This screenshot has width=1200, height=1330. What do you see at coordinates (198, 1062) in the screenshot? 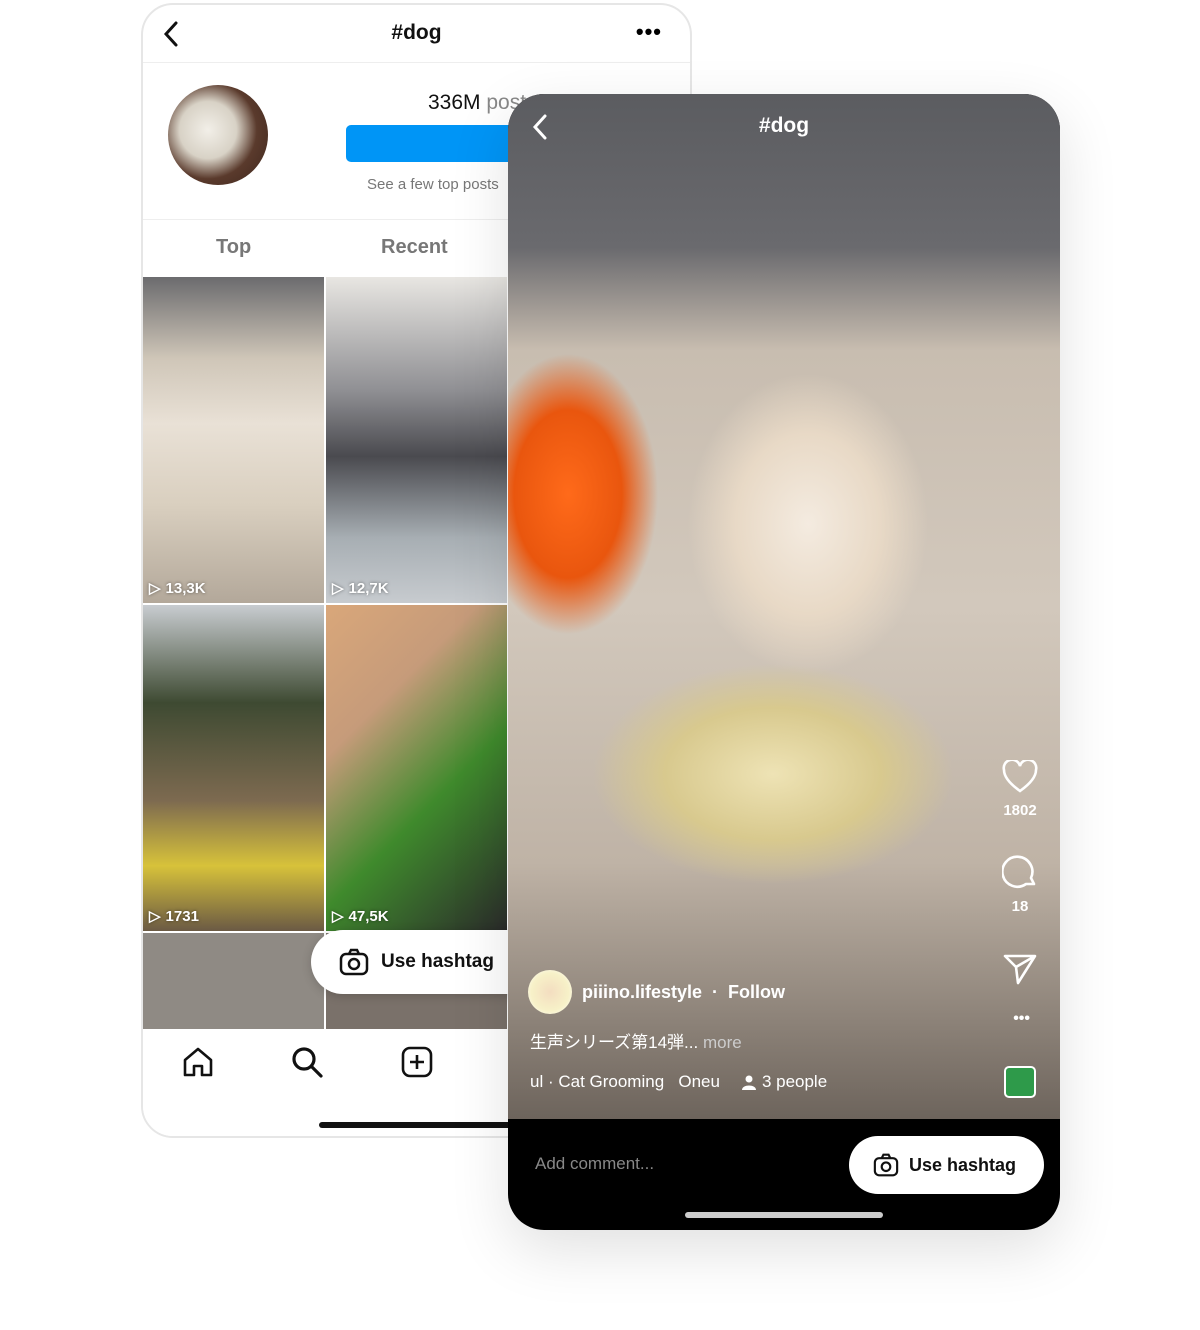
I see `home-icon` at bounding box center [198, 1062].